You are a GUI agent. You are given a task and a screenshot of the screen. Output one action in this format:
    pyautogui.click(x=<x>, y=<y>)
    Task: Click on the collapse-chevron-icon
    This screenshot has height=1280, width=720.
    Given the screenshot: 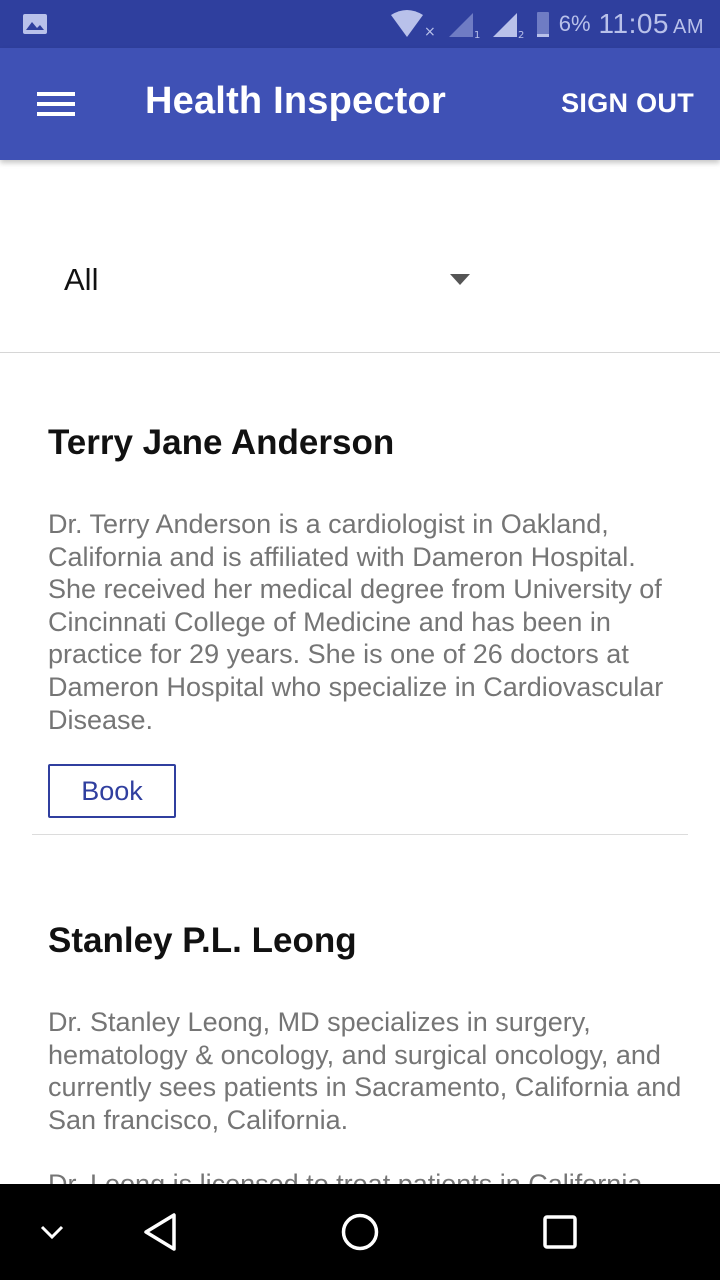 What is the action you would take?
    pyautogui.click(x=52, y=1232)
    